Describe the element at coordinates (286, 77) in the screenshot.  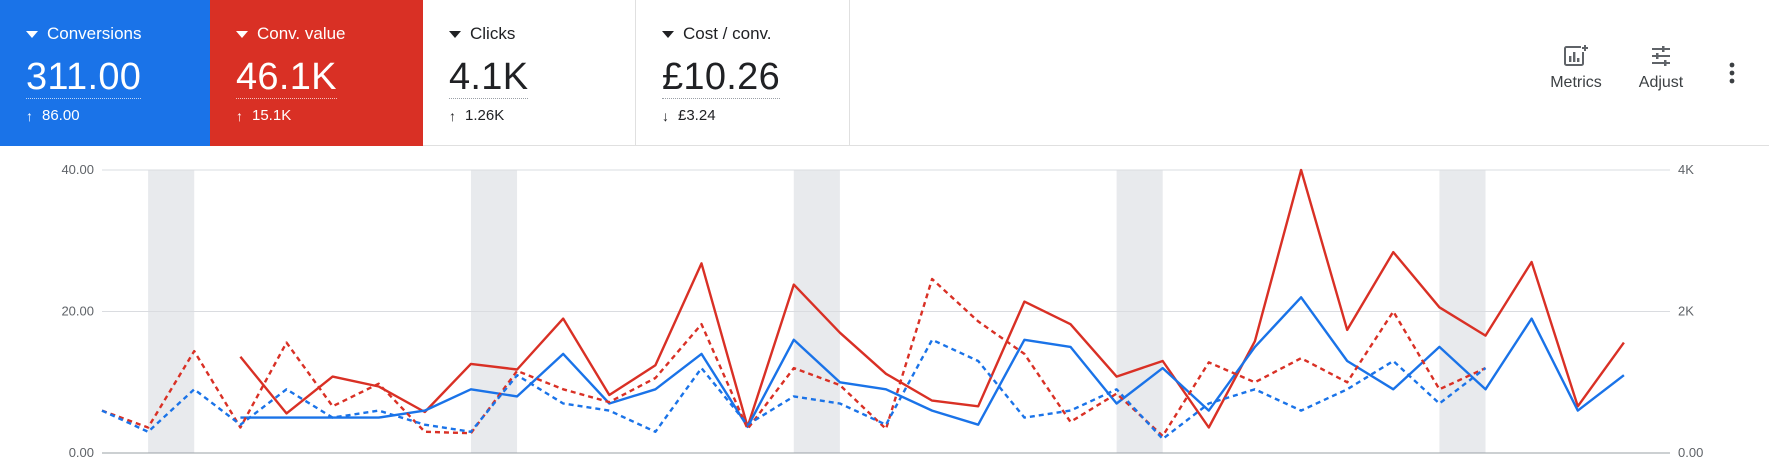
I see `metric-value: 46.1K` at that location.